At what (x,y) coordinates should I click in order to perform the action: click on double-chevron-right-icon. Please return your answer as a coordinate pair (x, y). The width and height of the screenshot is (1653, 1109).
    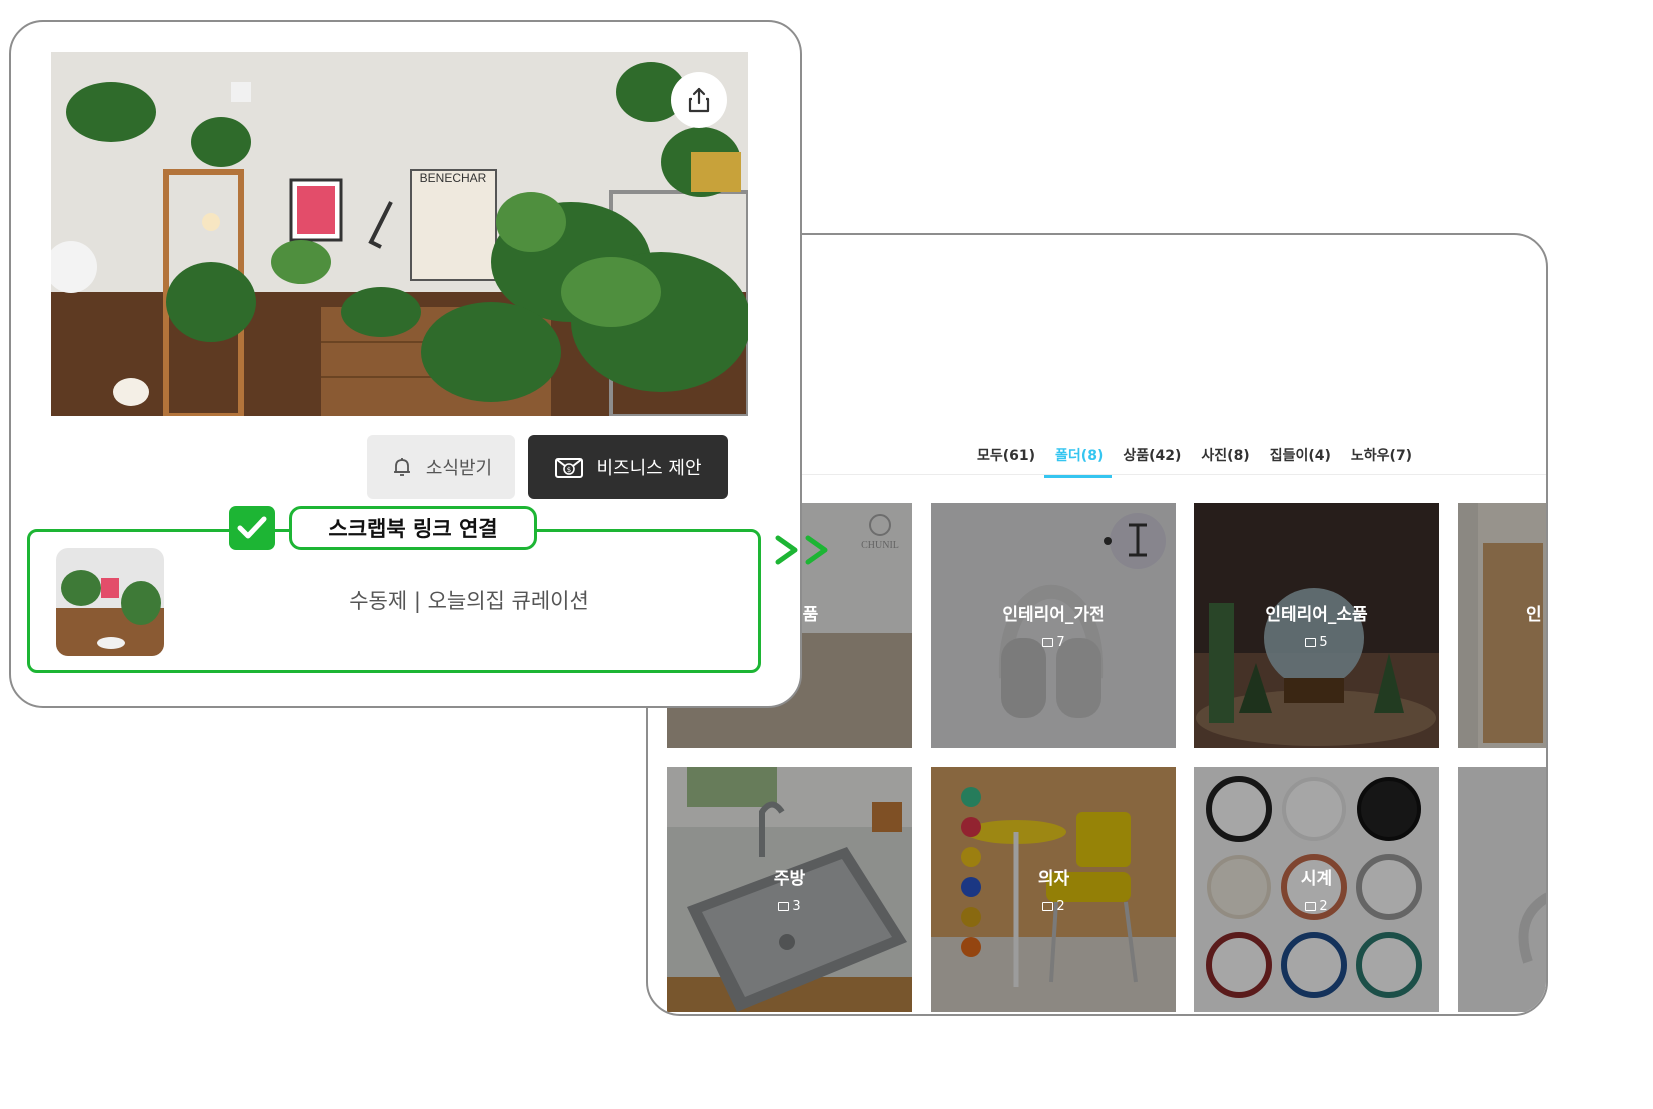
    Looking at the image, I should click on (801, 550).